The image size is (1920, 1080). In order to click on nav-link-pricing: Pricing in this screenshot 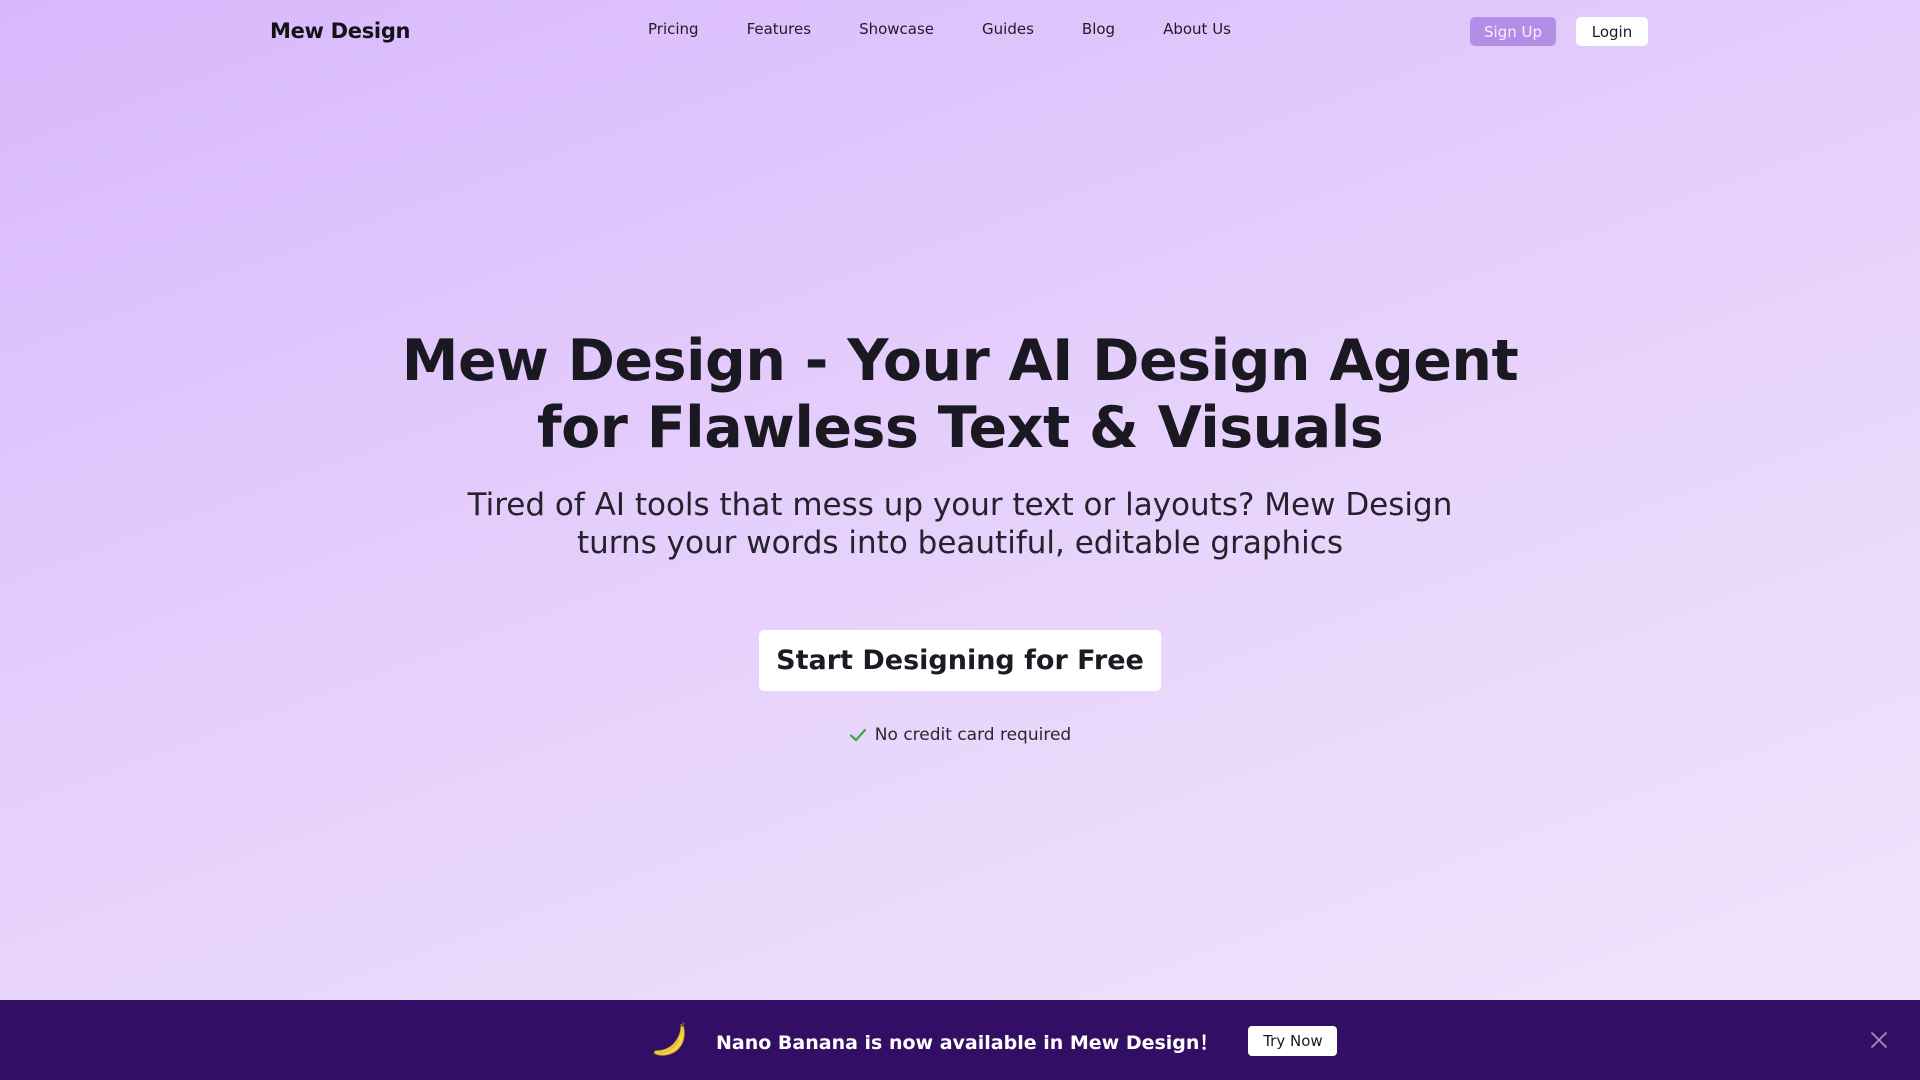, I will do `click(673, 31)`.